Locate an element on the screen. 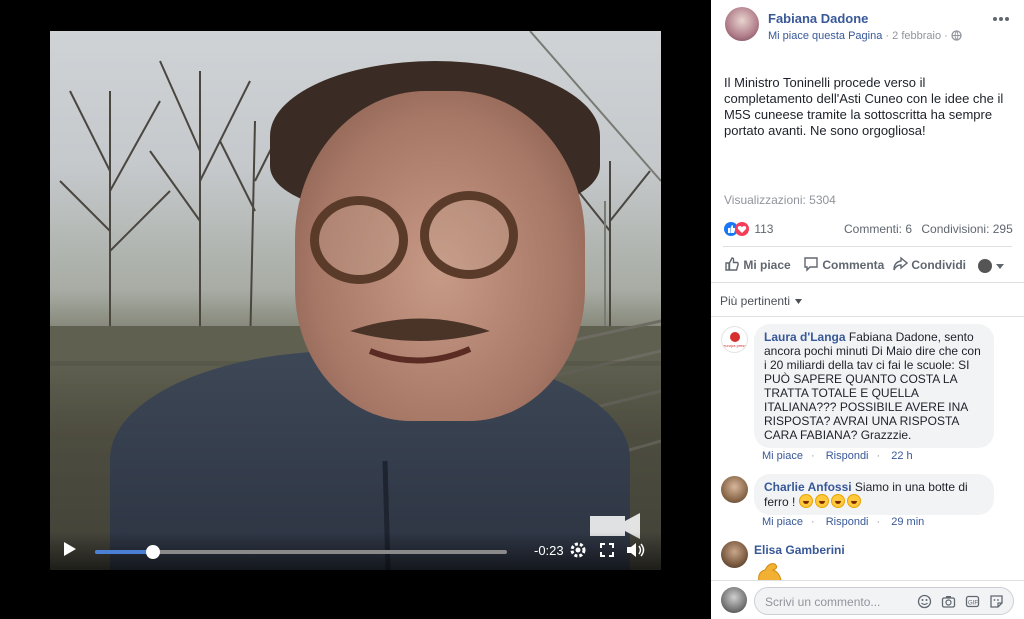 The height and width of the screenshot is (619, 1024). commenter-avatar-laura: europa press is located at coordinates (734, 339).